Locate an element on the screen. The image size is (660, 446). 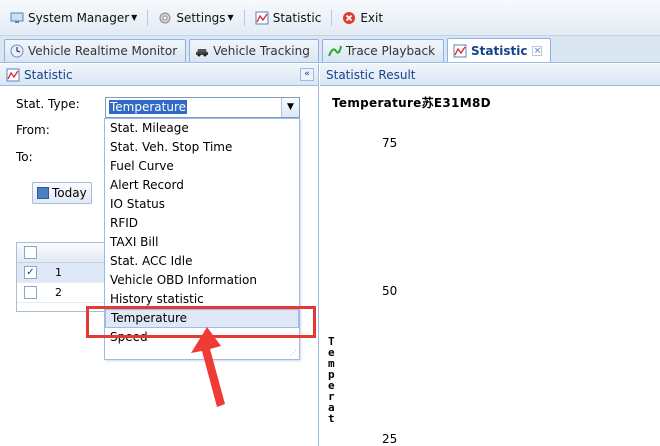
clock-icon is located at coordinates (17, 51).